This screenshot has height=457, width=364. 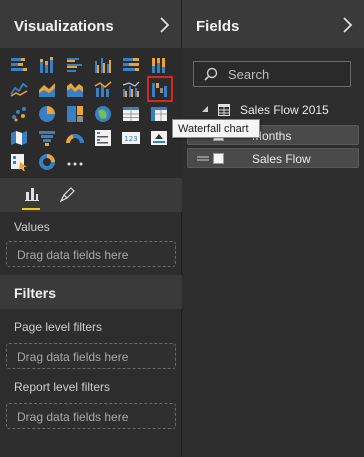 What do you see at coordinates (103, 114) in the screenshot?
I see `map-icon` at bounding box center [103, 114].